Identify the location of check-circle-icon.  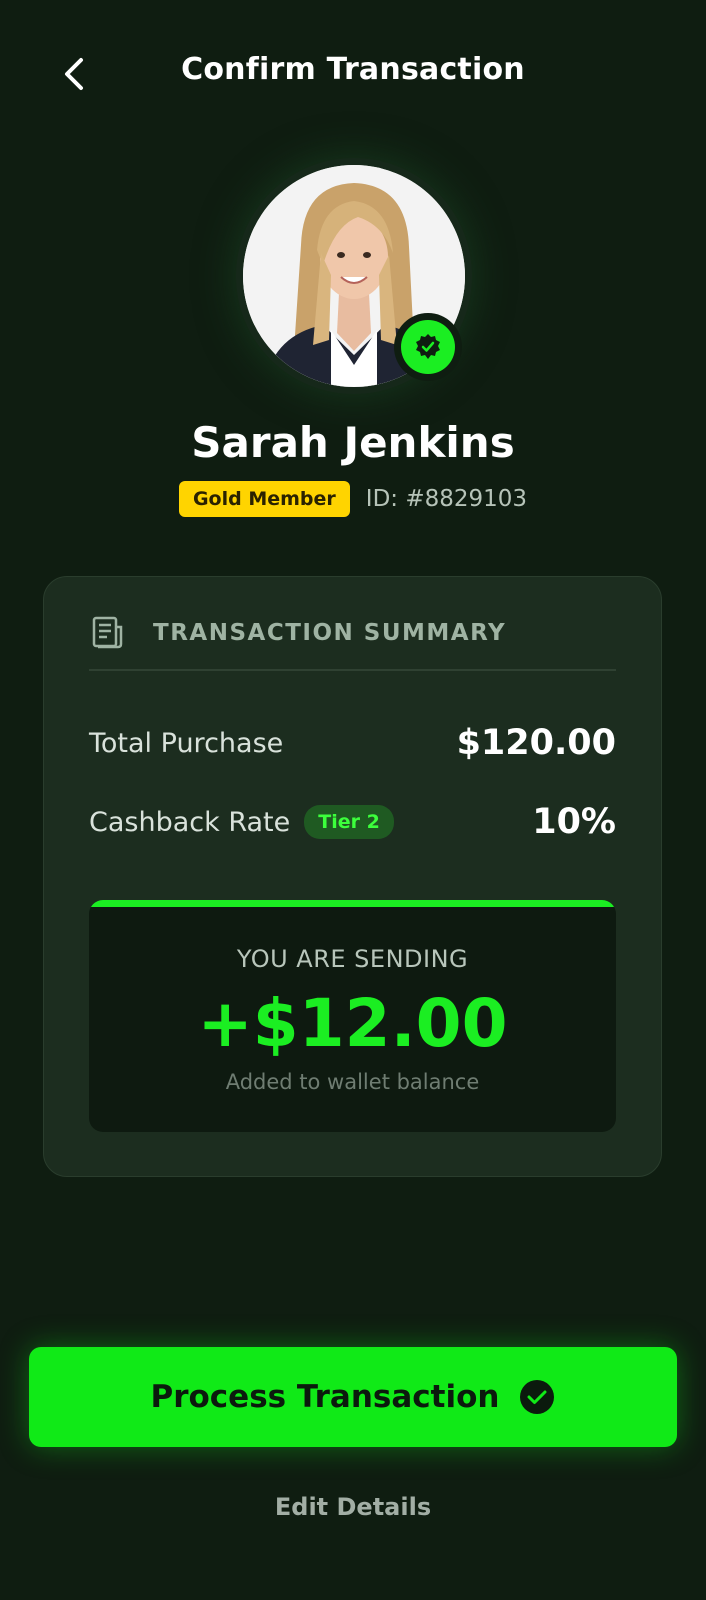
(537, 1397).